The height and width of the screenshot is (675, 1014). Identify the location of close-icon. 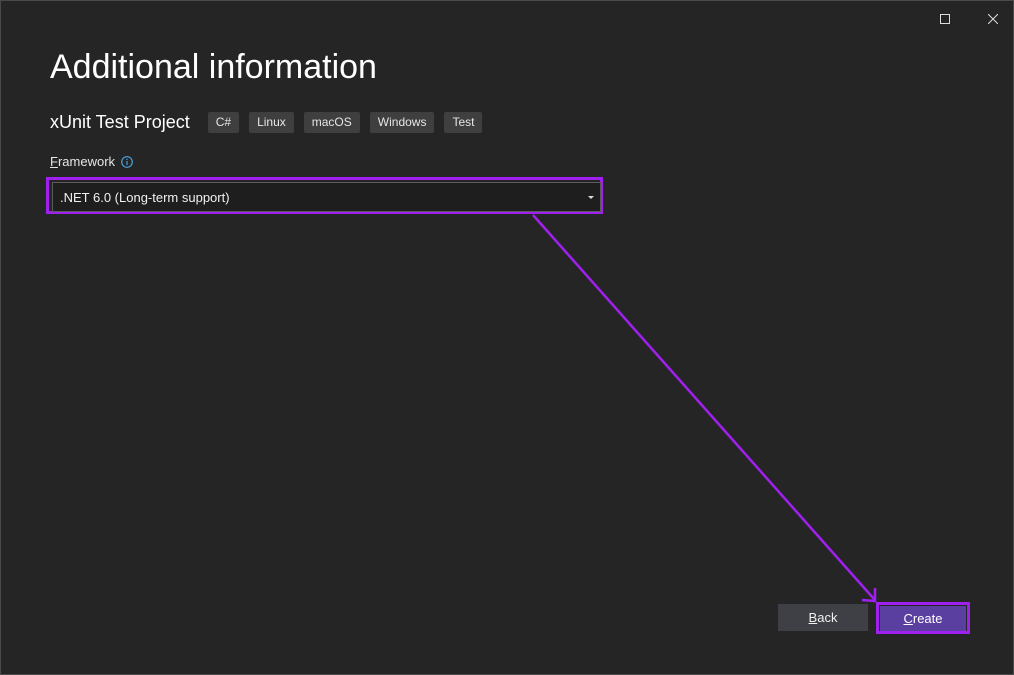
(993, 19).